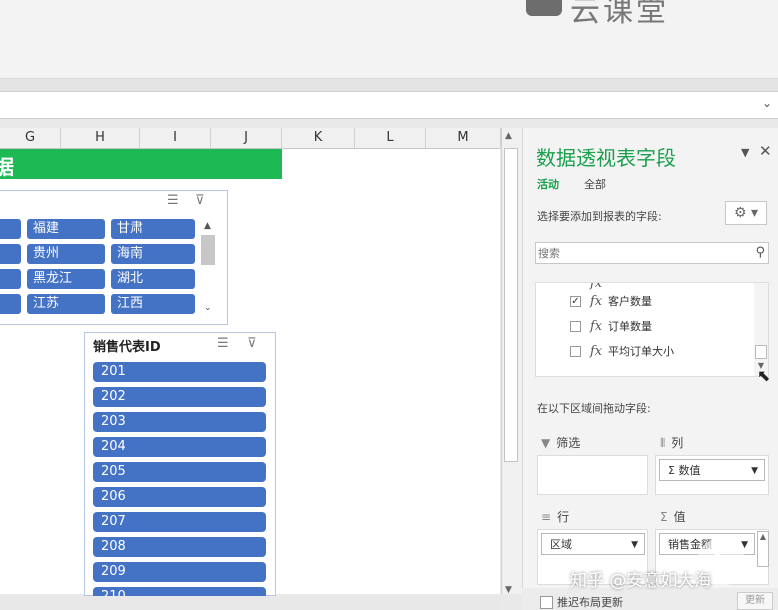 The image size is (778, 610). What do you see at coordinates (153, 304) in the screenshot?
I see `slicer-item: 江西` at bounding box center [153, 304].